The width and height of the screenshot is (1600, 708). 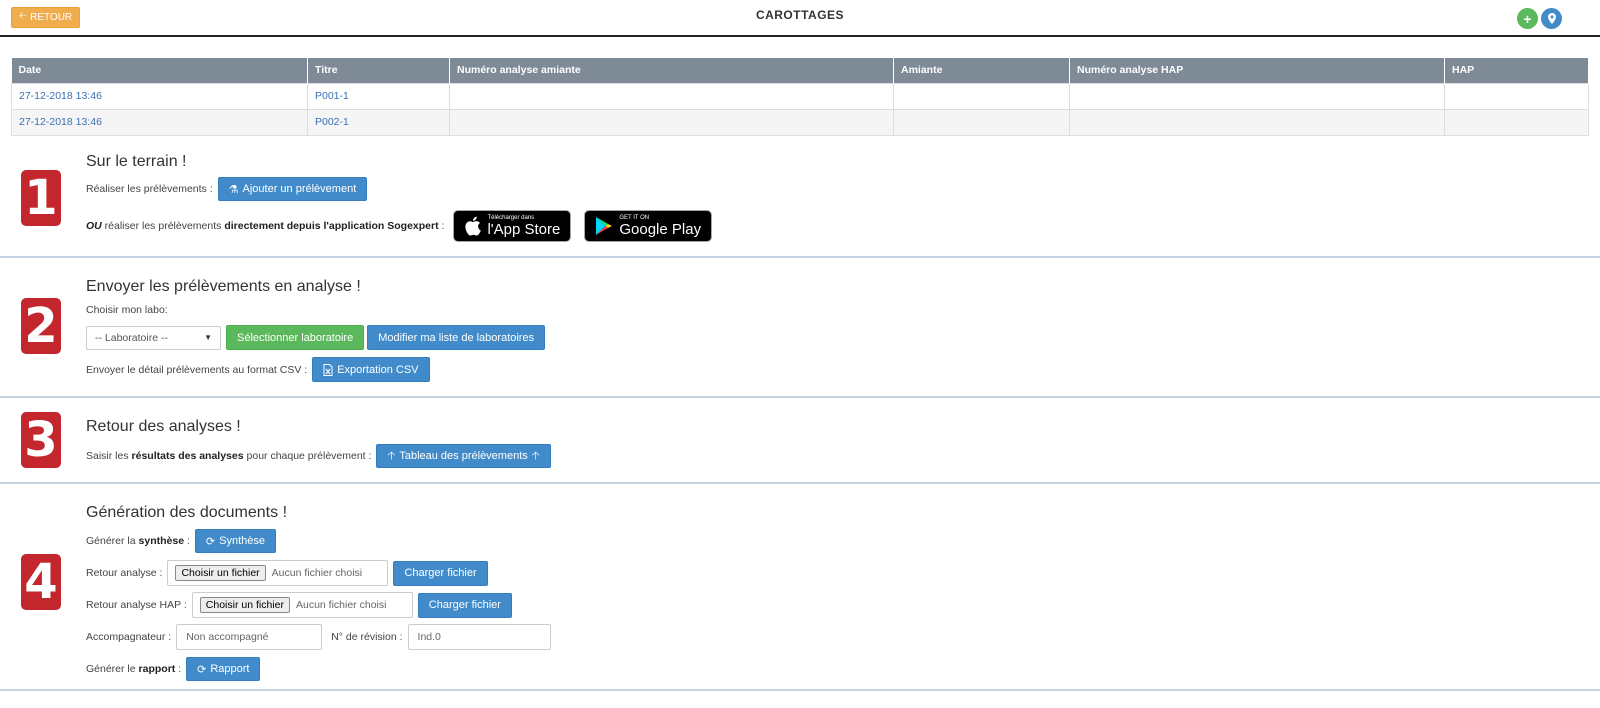 I want to click on rapport-label-start: Générer le, so click(x=112, y=669).